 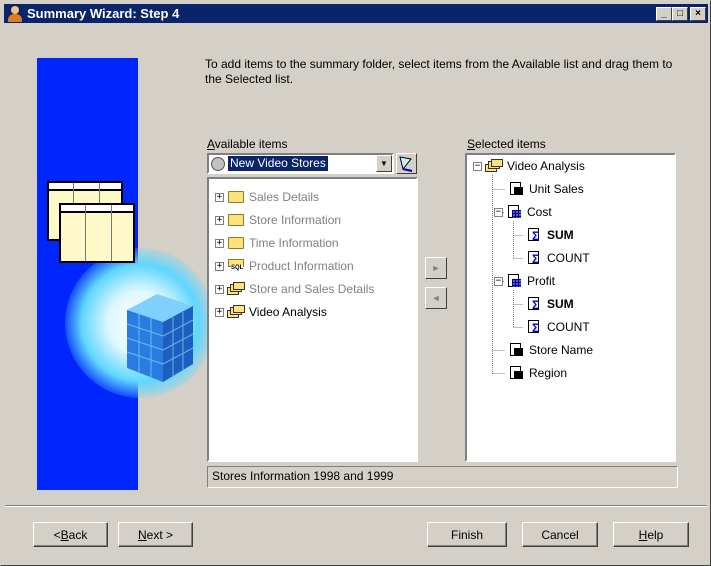 What do you see at coordinates (651, 534) in the screenshot?
I see `help-button: Help` at bounding box center [651, 534].